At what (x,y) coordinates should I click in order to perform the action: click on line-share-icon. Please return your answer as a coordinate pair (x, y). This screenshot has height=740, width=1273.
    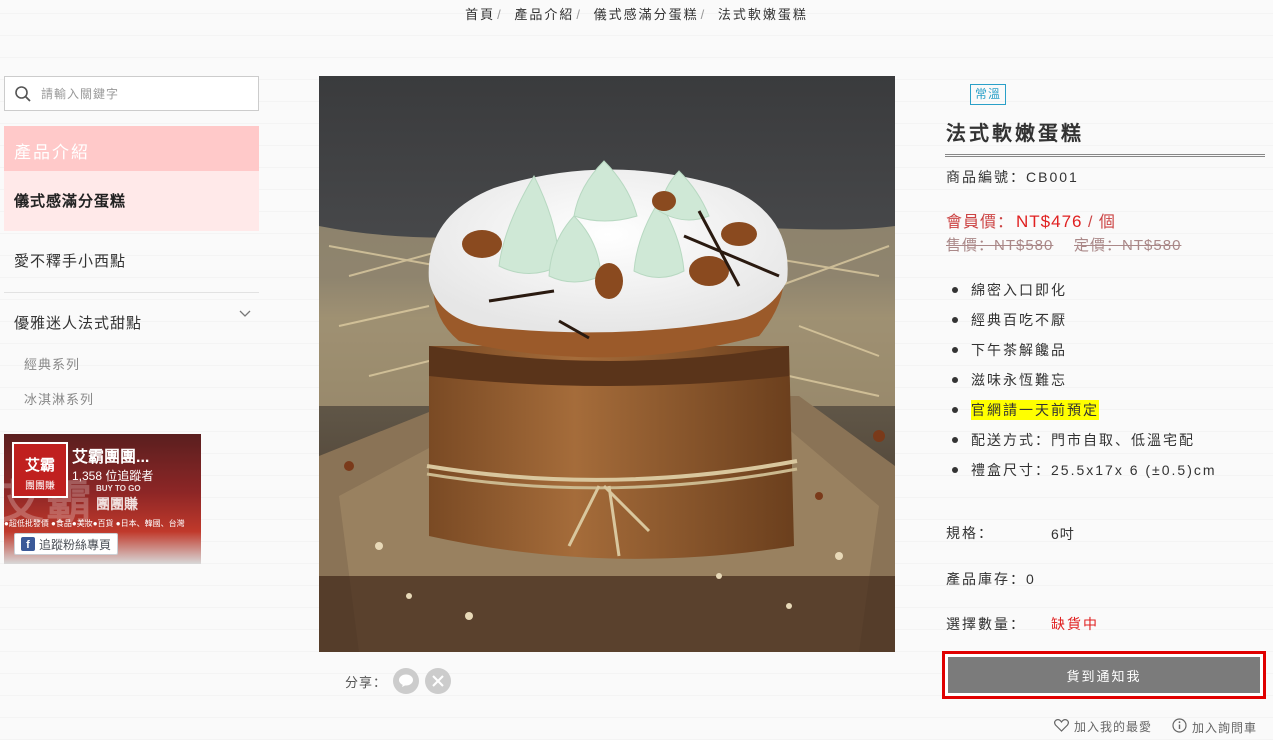
    Looking at the image, I should click on (406, 681).